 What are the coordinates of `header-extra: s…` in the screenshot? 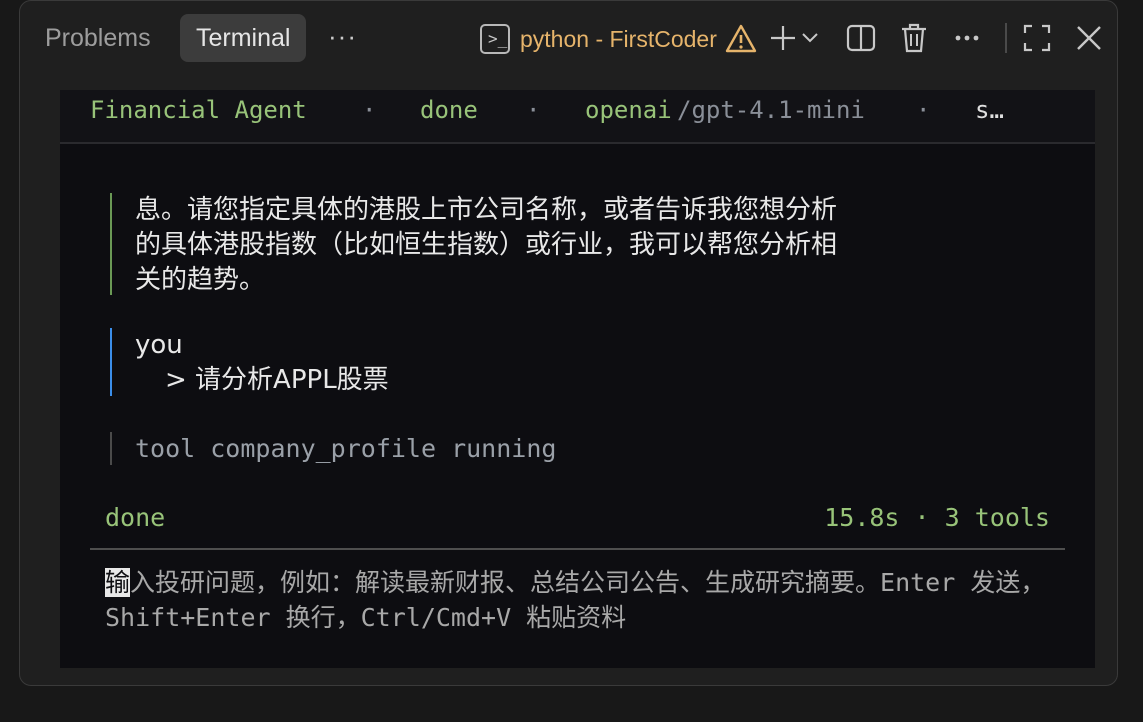 It's located at (989, 110).